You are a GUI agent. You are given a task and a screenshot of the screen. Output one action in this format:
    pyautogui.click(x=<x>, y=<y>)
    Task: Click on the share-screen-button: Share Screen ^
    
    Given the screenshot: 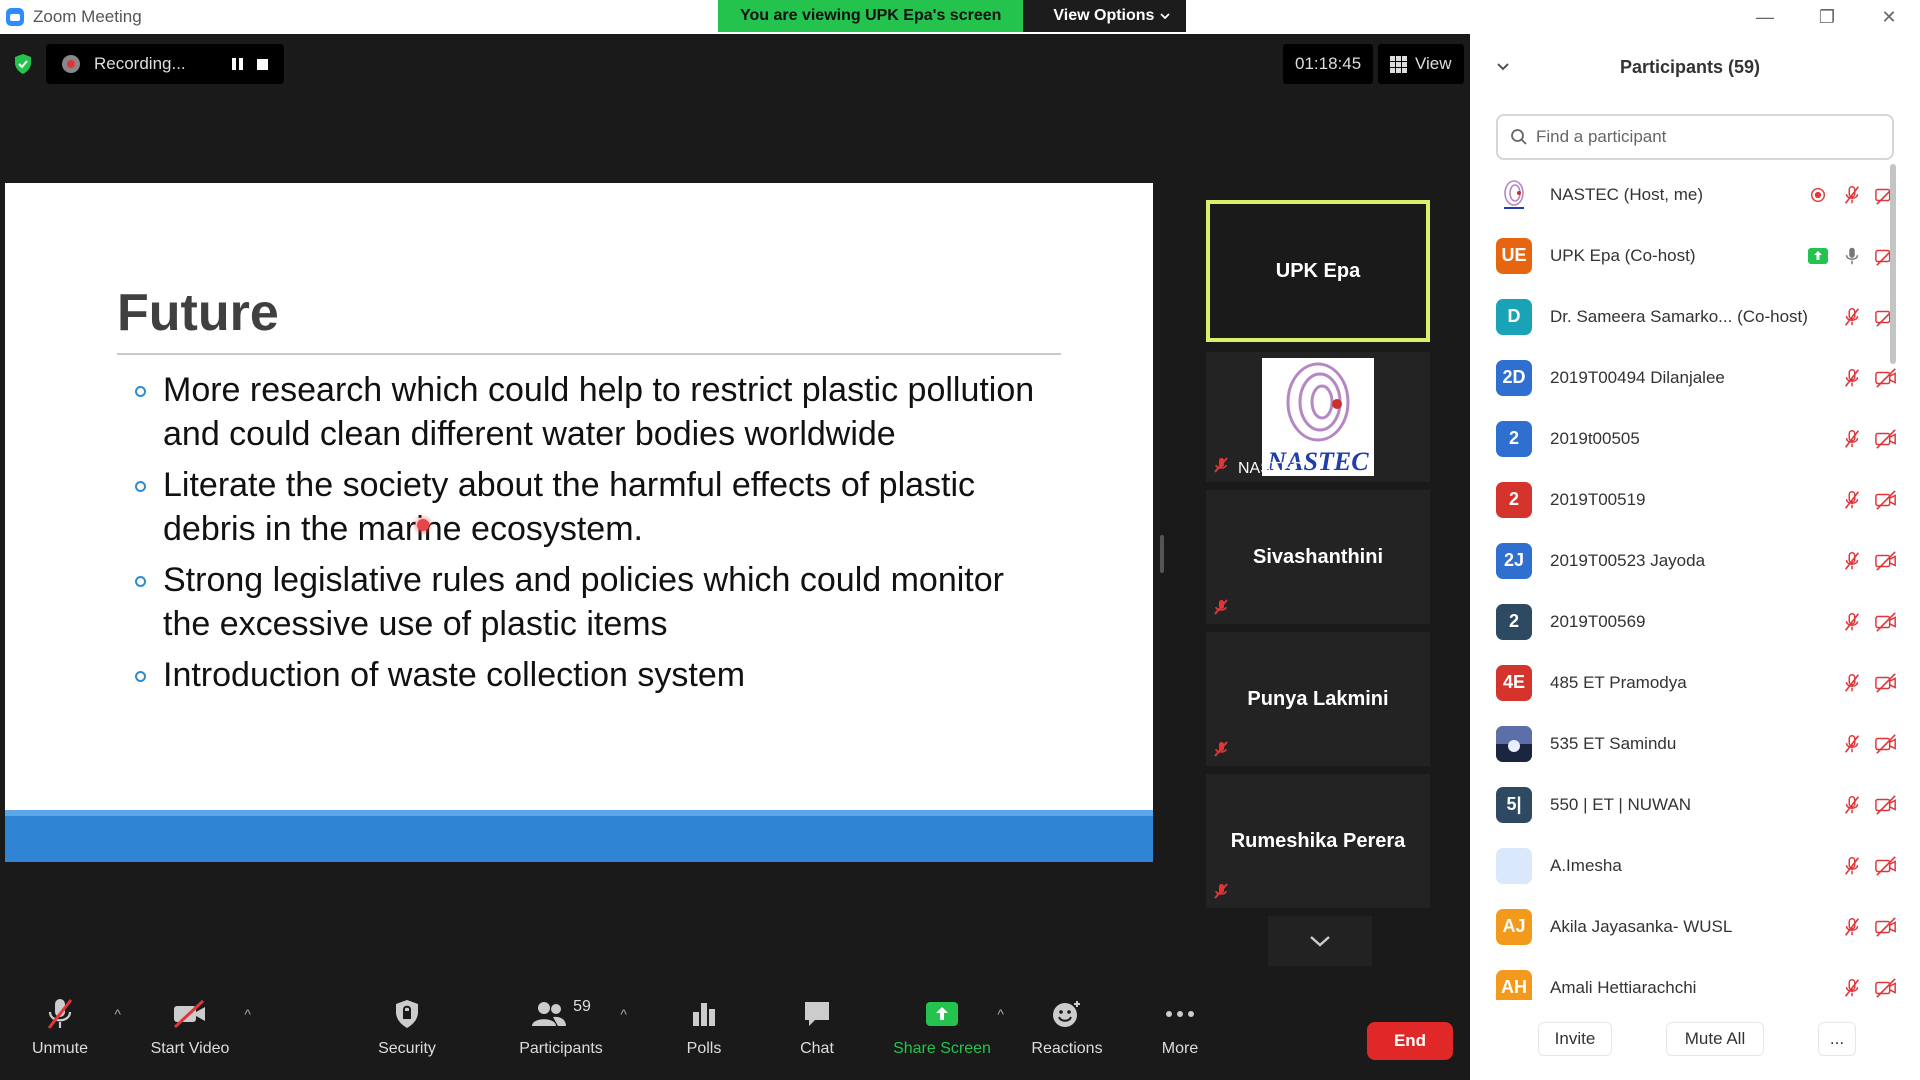 What is the action you would take?
    pyautogui.click(x=945, y=1032)
    